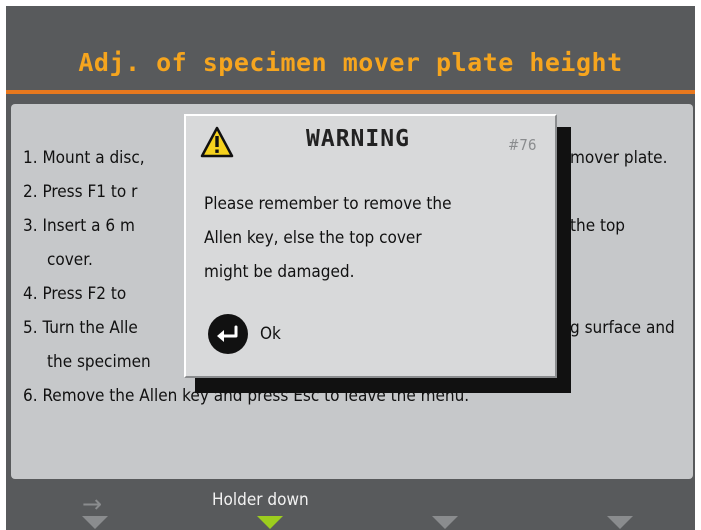 This screenshot has height=530, width=701. I want to click on softkey-f3, so click(445, 522).